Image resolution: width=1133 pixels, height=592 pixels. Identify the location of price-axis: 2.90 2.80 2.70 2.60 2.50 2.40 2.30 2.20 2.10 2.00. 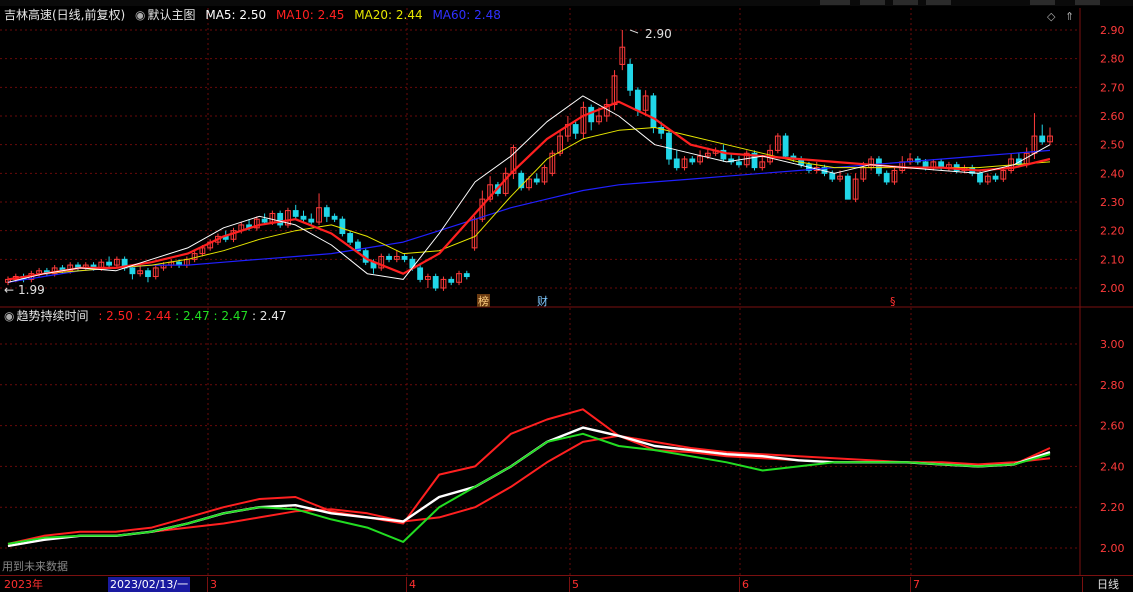
(1112, 159).